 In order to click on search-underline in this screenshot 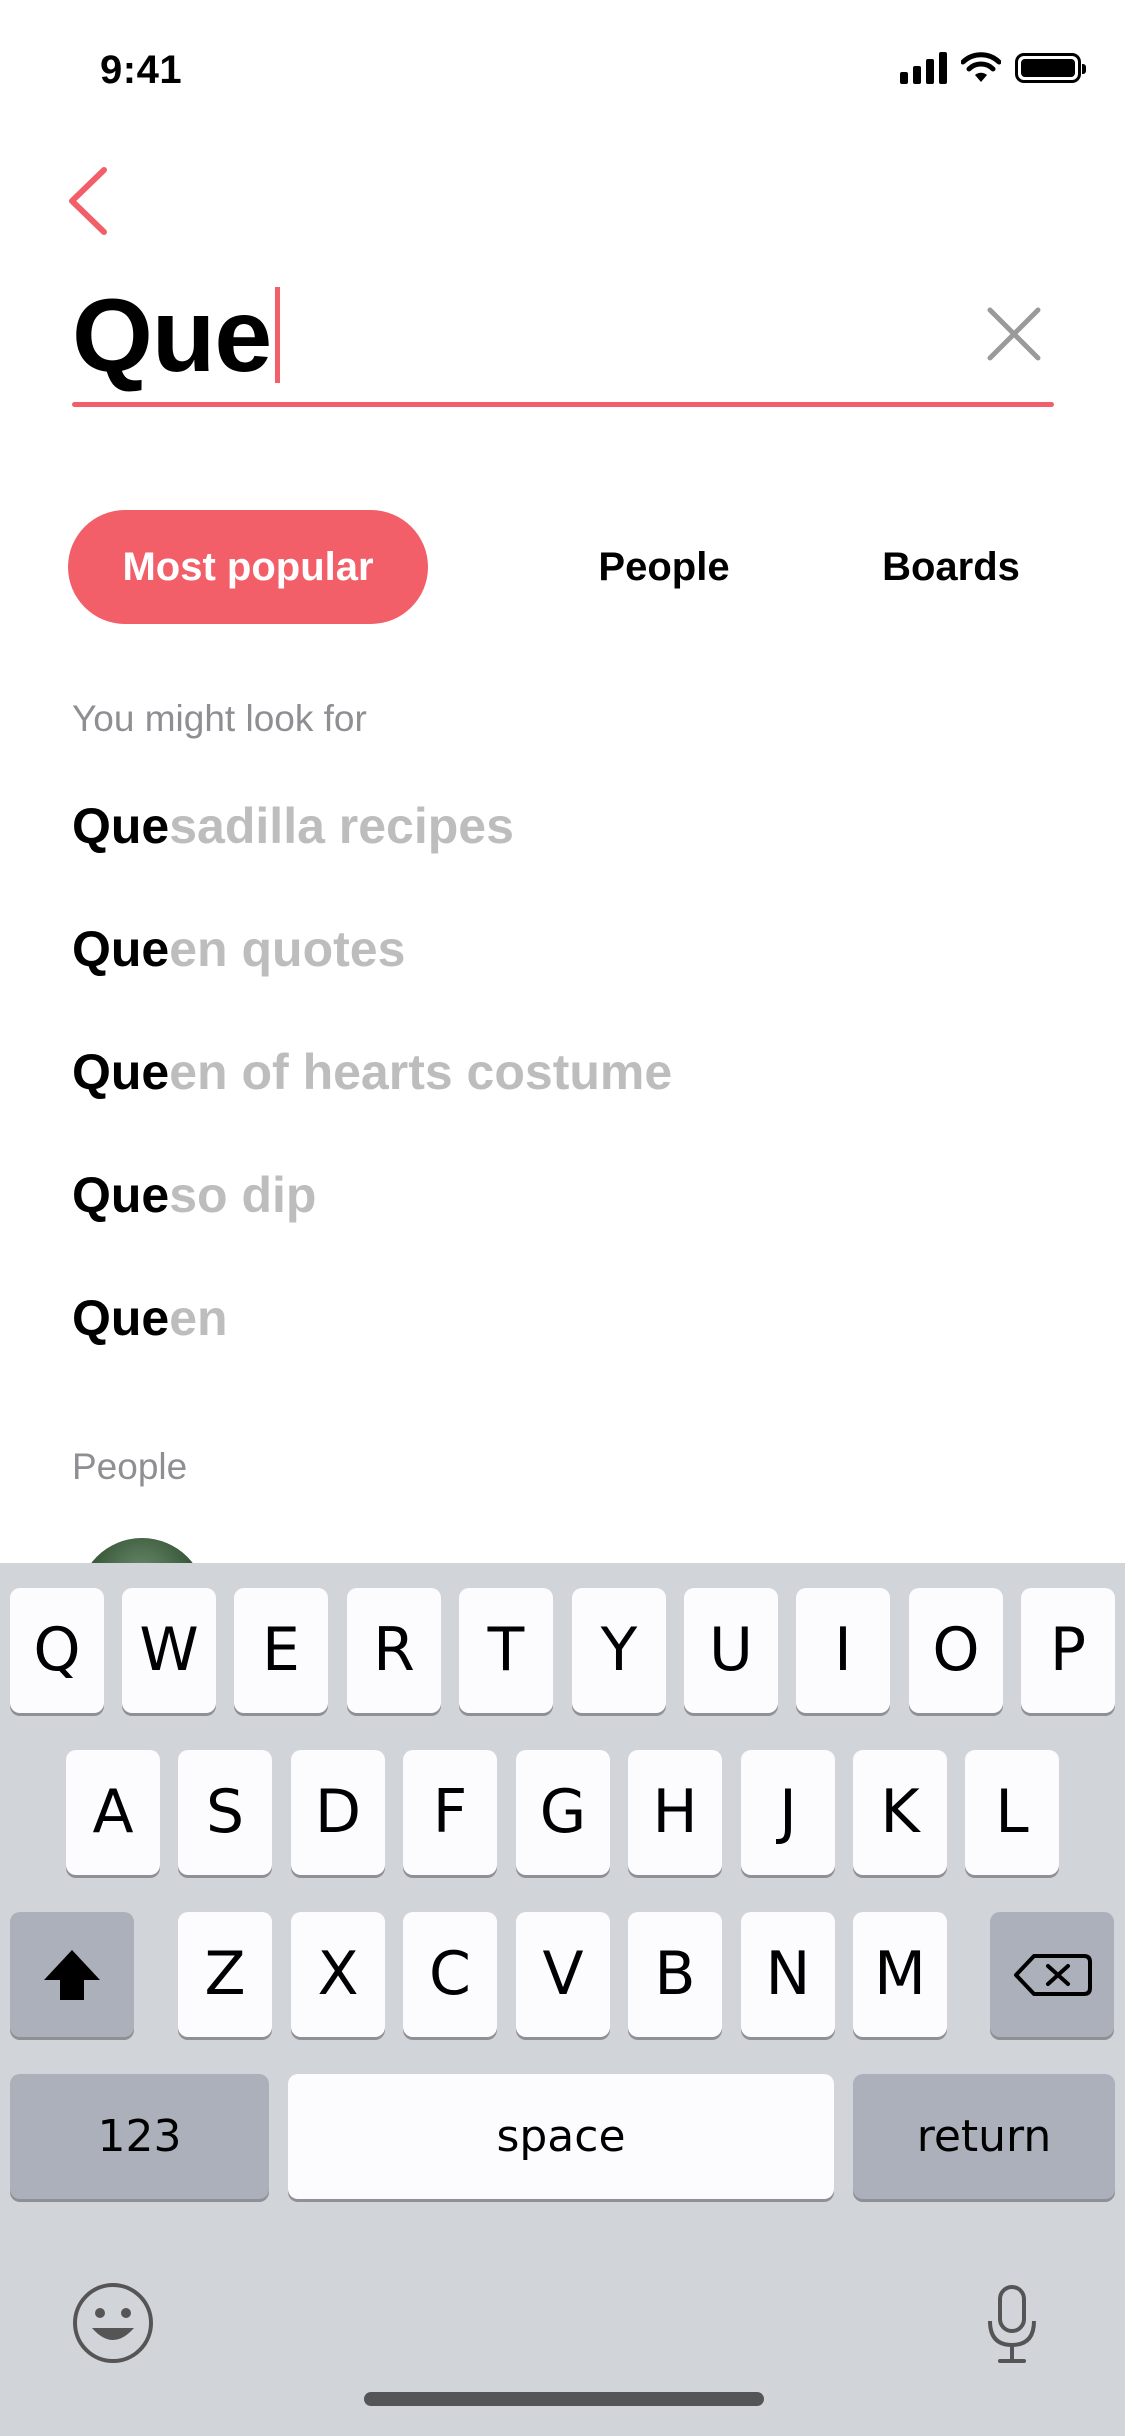, I will do `click(563, 404)`.